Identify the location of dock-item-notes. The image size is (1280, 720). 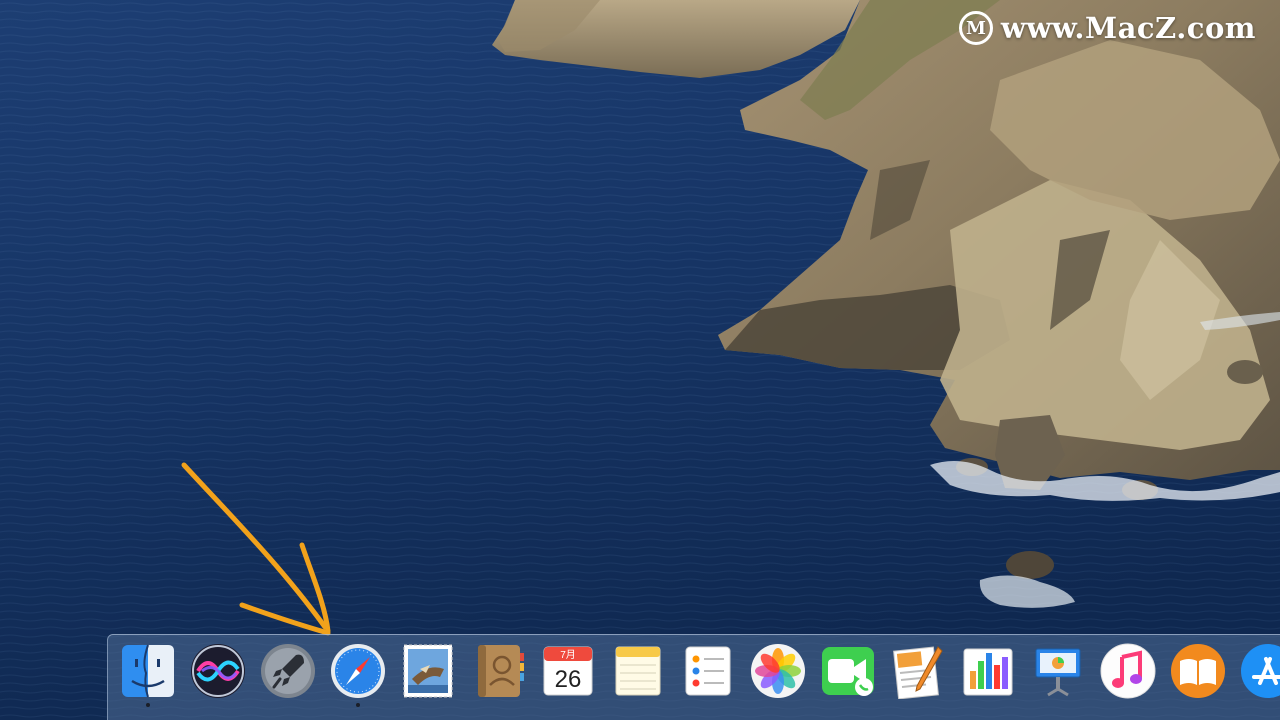
(638, 675).